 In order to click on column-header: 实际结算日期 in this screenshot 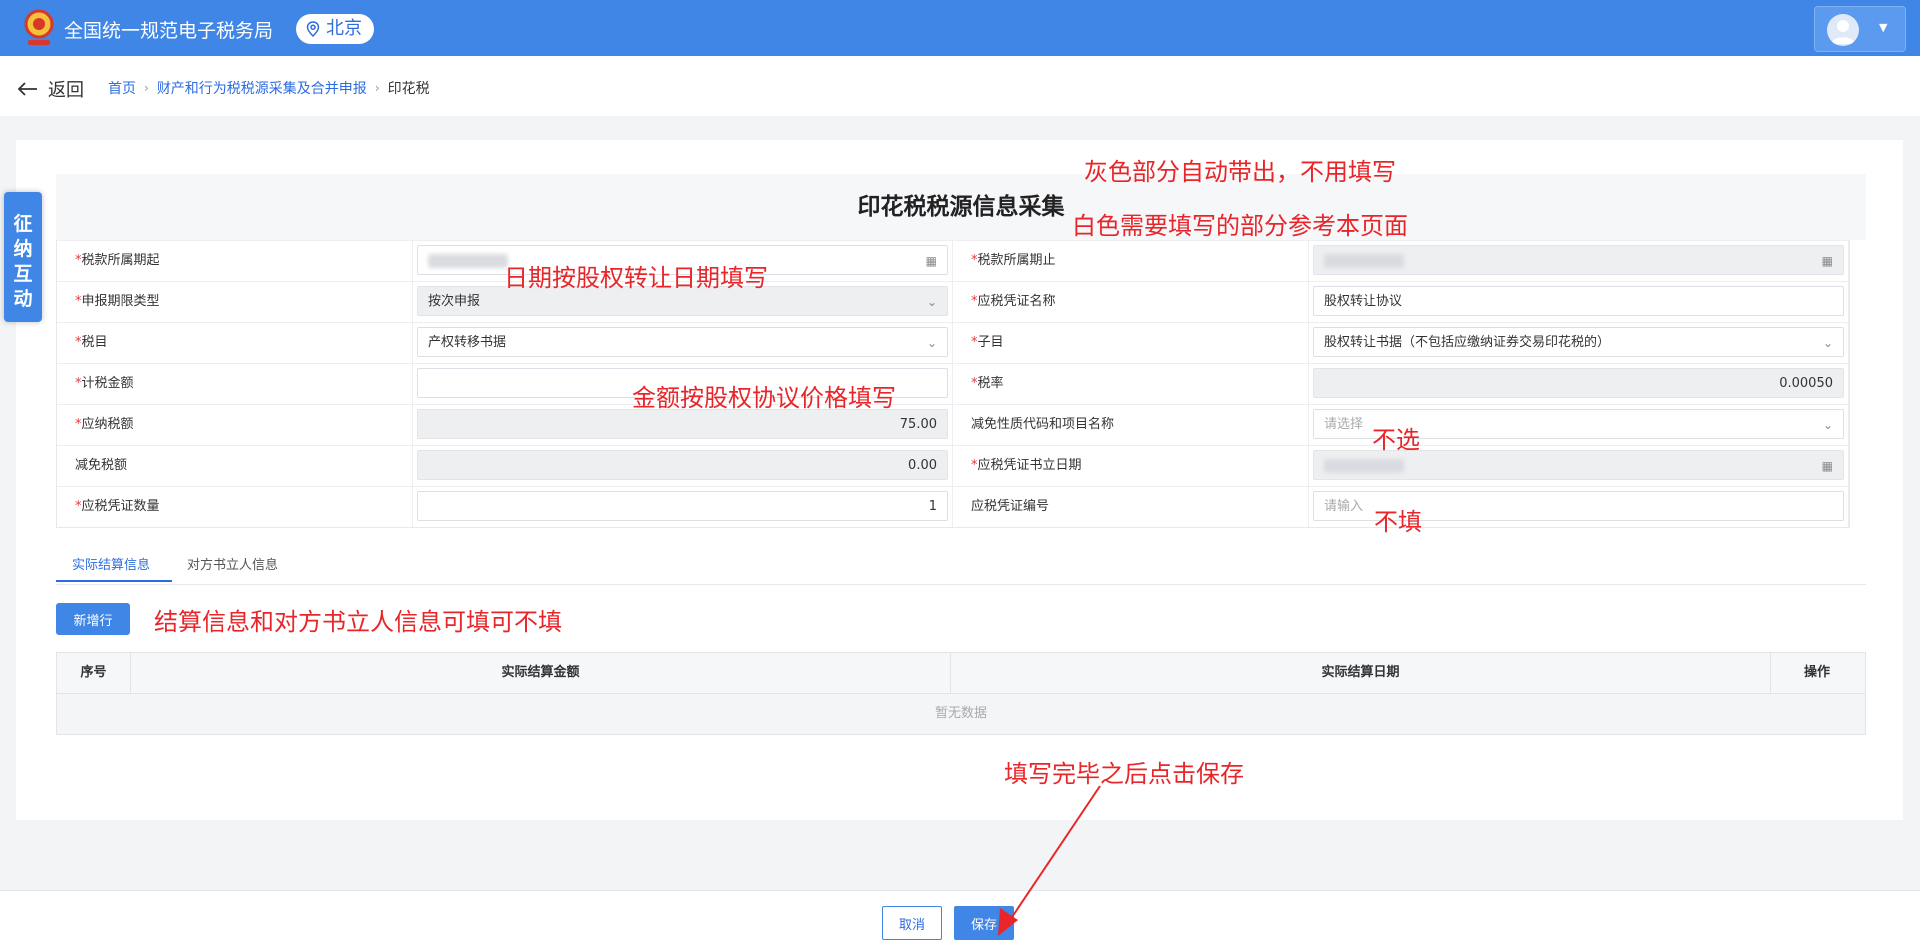, I will do `click(1361, 673)`.